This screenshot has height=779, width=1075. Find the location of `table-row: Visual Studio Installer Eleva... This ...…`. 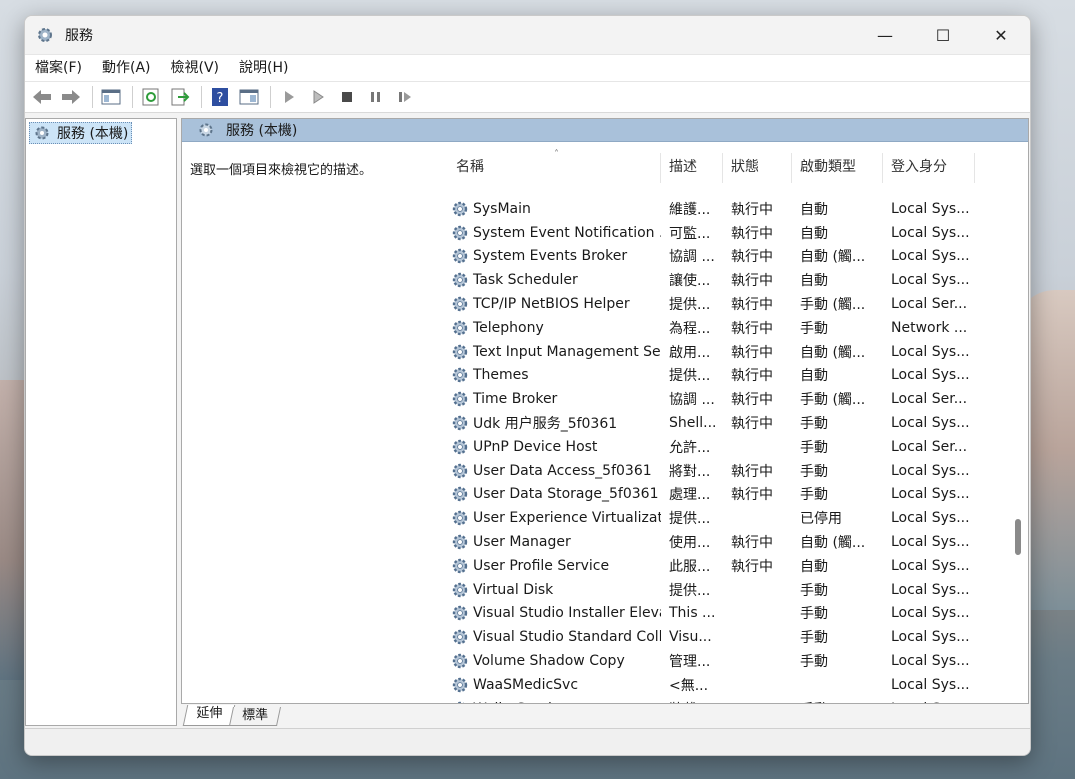

table-row: Visual Studio Installer Eleva... This ...… is located at coordinates (723, 614).